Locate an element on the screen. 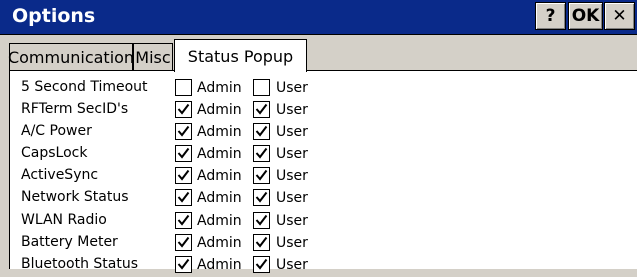  option-row: Bluetooth Status Admin User is located at coordinates (310, 264).